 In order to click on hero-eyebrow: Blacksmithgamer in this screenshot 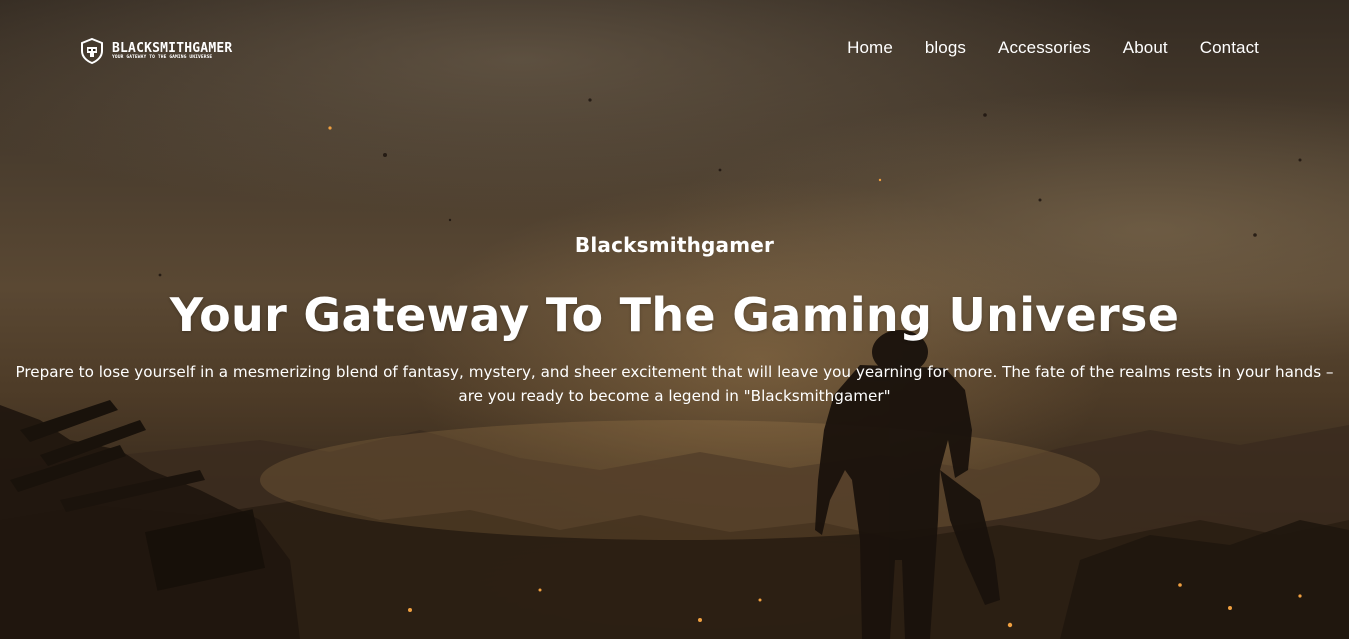, I will do `click(674, 245)`.